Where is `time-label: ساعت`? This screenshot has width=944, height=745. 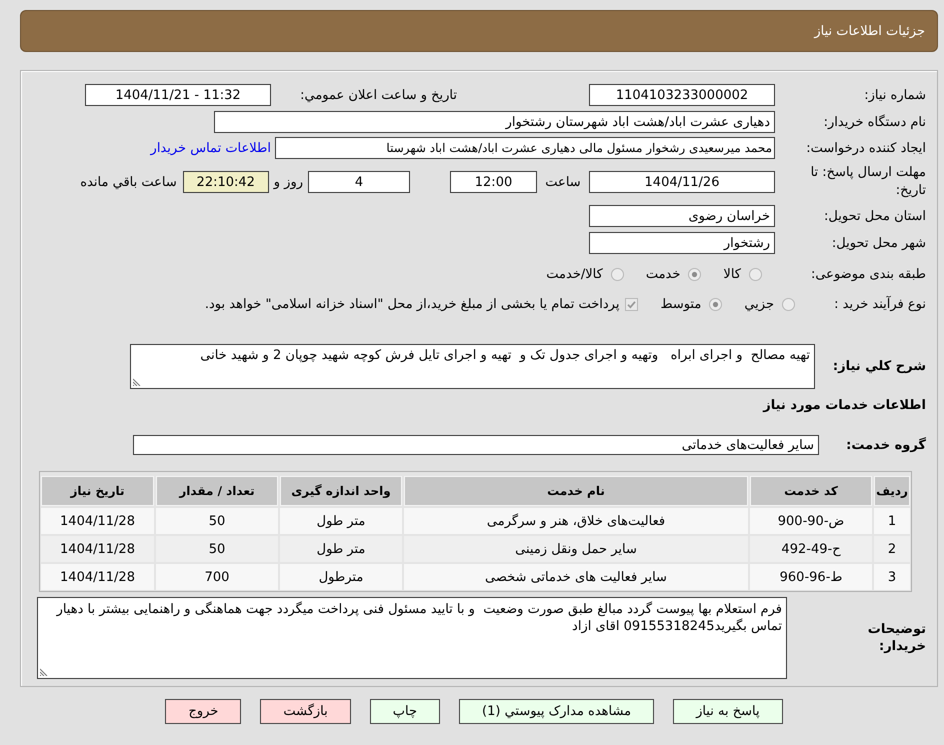
time-label: ساعت is located at coordinates (563, 182).